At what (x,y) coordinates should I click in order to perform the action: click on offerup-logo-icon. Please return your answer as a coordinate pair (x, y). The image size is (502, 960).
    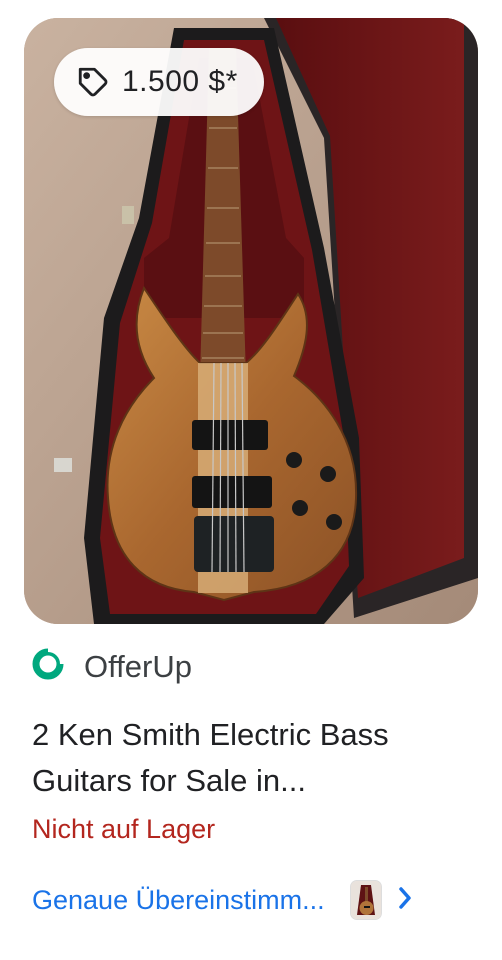
    Looking at the image, I should click on (48, 666).